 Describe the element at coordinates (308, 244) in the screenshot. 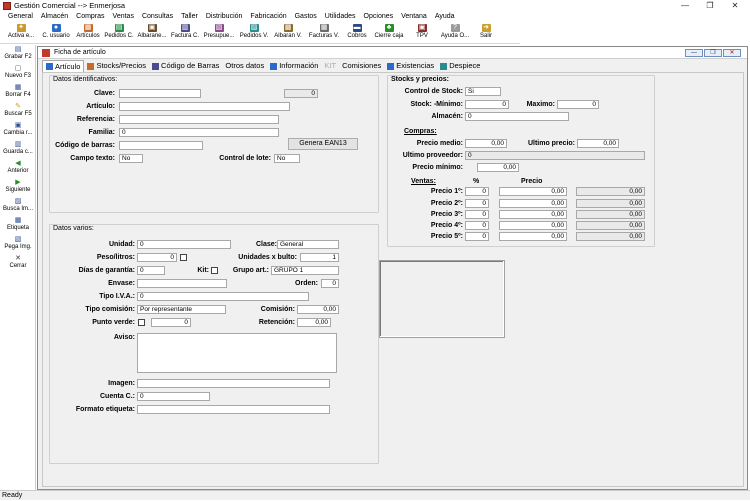

I see `clase-select: General` at that location.